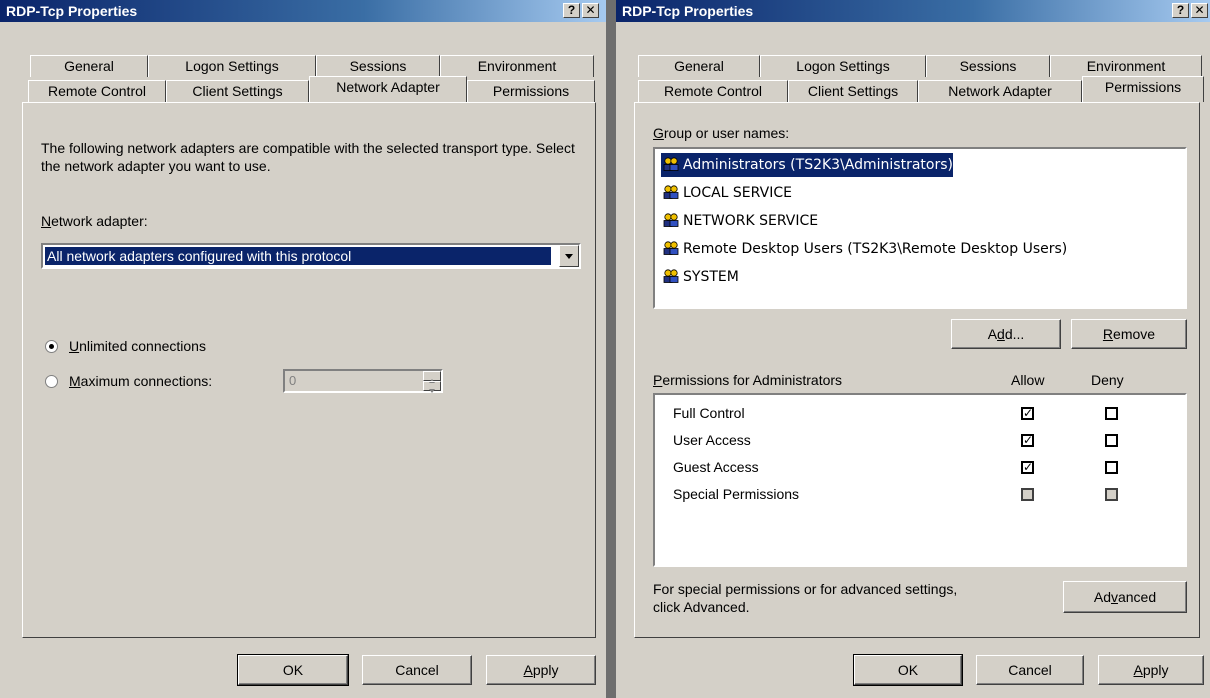  Describe the element at coordinates (712, 440) in the screenshot. I see `permission-name: User Access` at that location.